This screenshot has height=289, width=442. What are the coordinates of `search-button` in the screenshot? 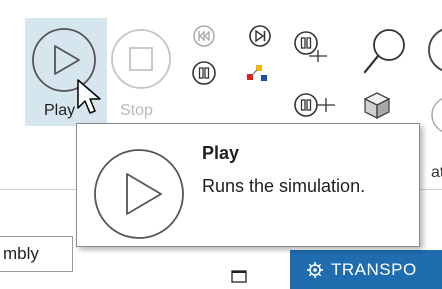 It's located at (385, 52).